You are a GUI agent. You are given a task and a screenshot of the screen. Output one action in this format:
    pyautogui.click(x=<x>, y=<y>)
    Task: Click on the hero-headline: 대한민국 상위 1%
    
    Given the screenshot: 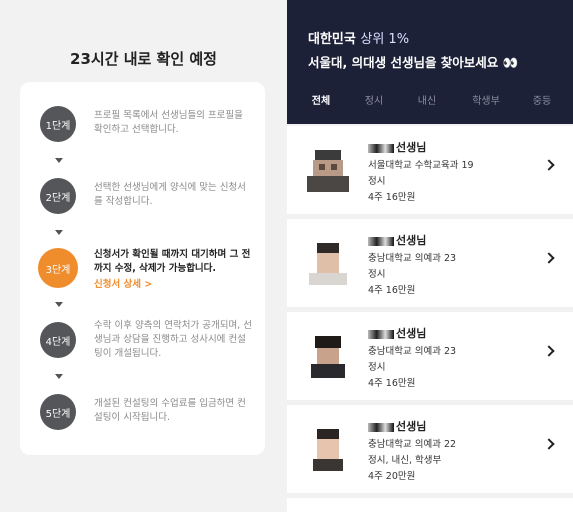 What is the action you would take?
    pyautogui.click(x=358, y=37)
    